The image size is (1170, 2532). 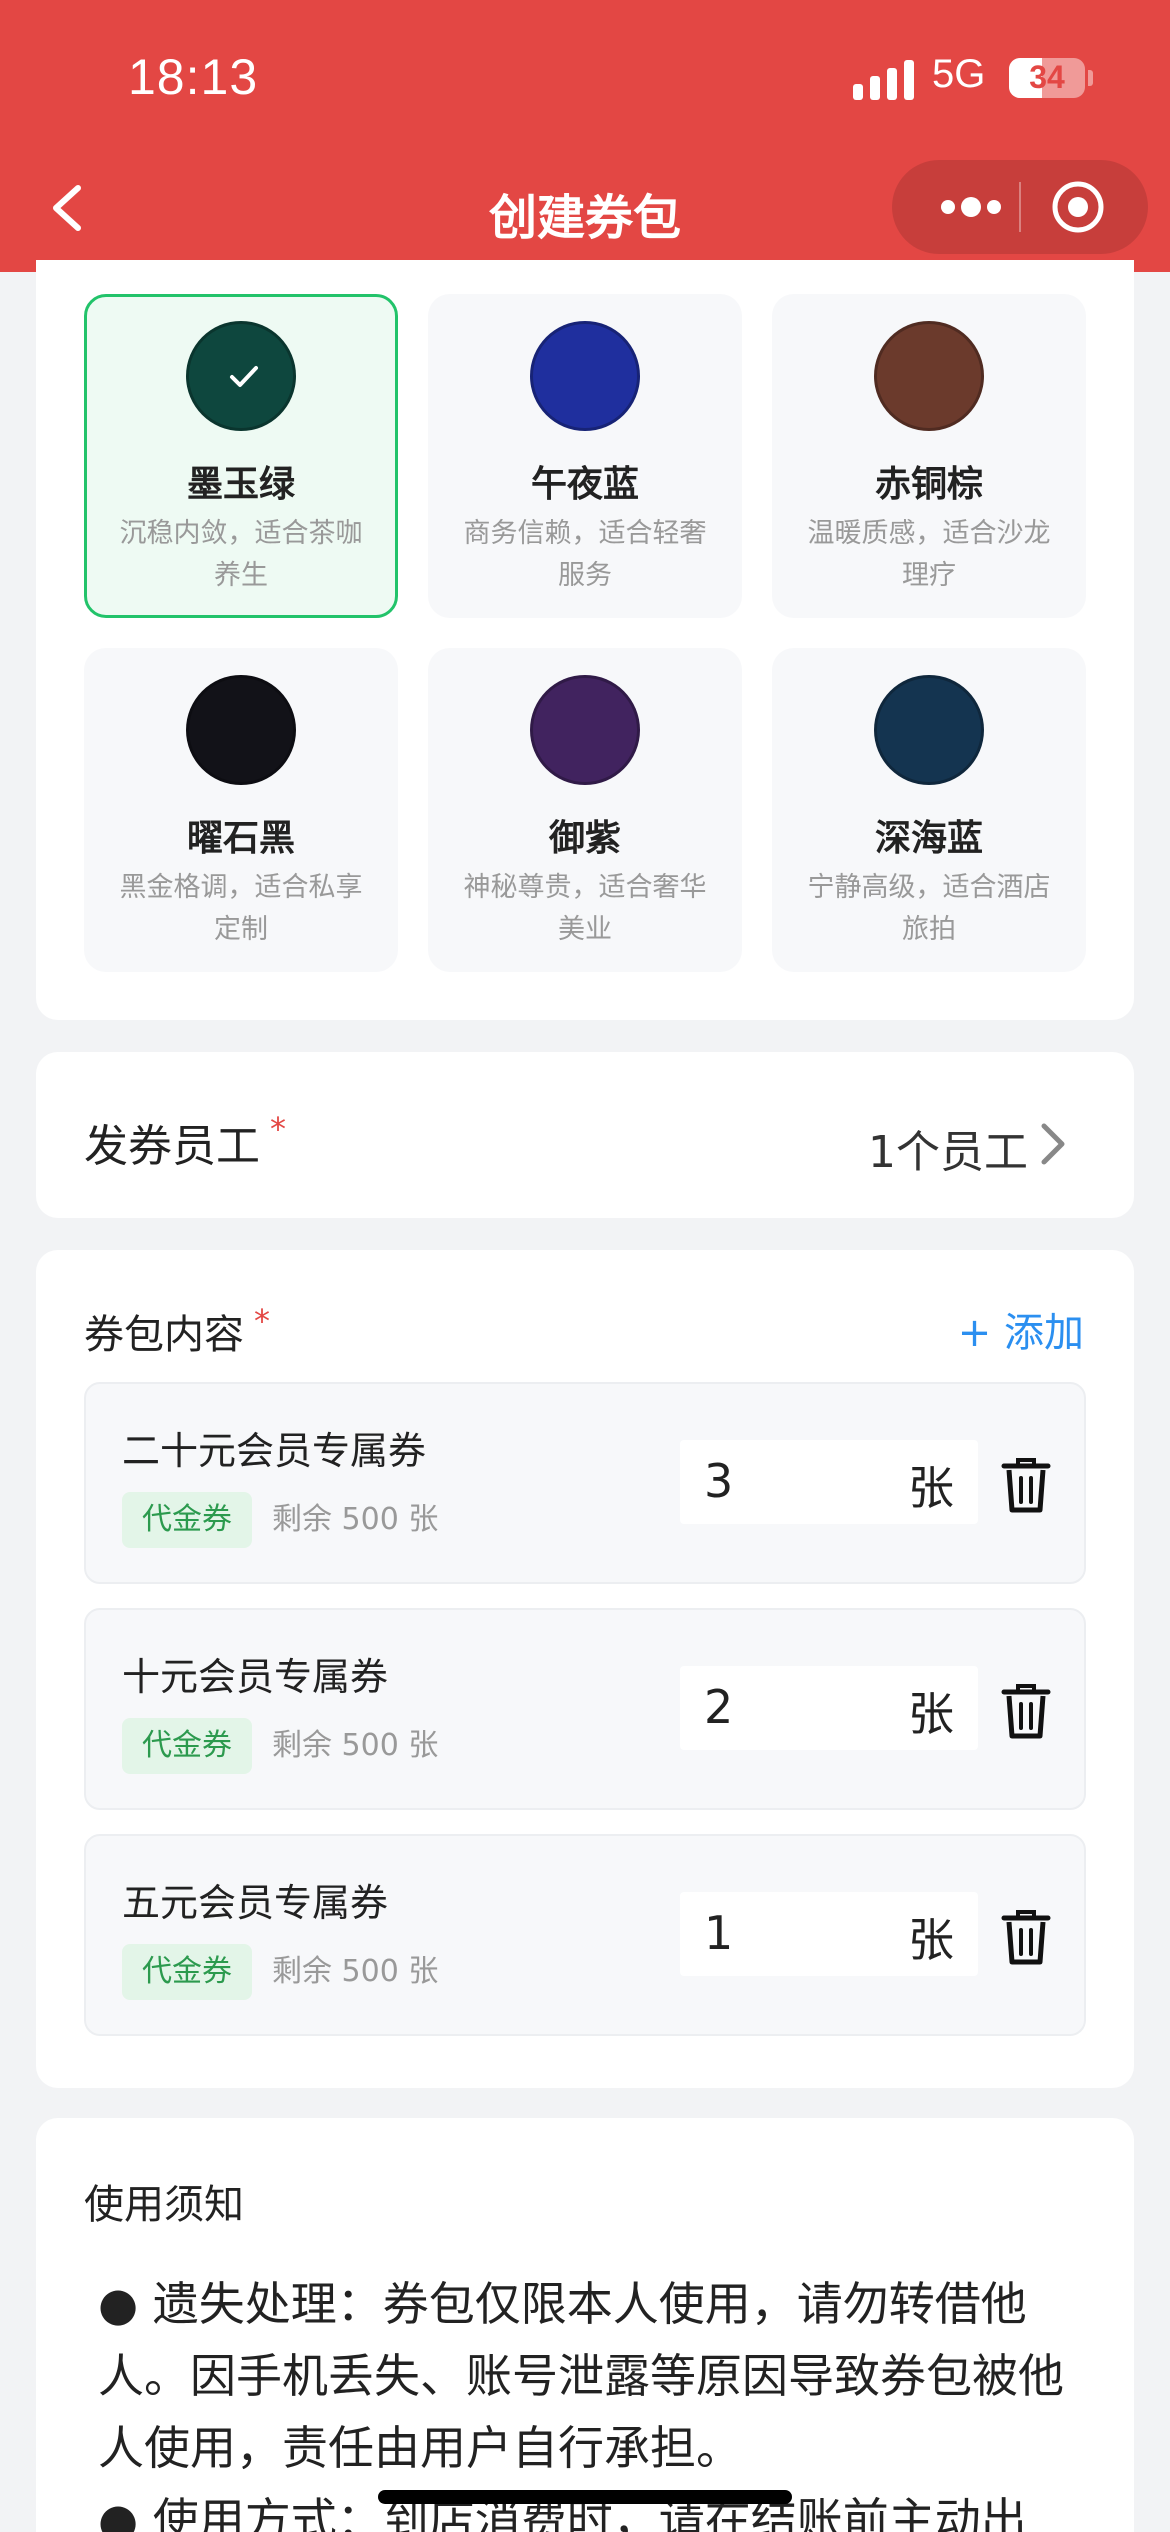 I want to click on package-label-text: 券包内容, so click(x=164, y=1335).